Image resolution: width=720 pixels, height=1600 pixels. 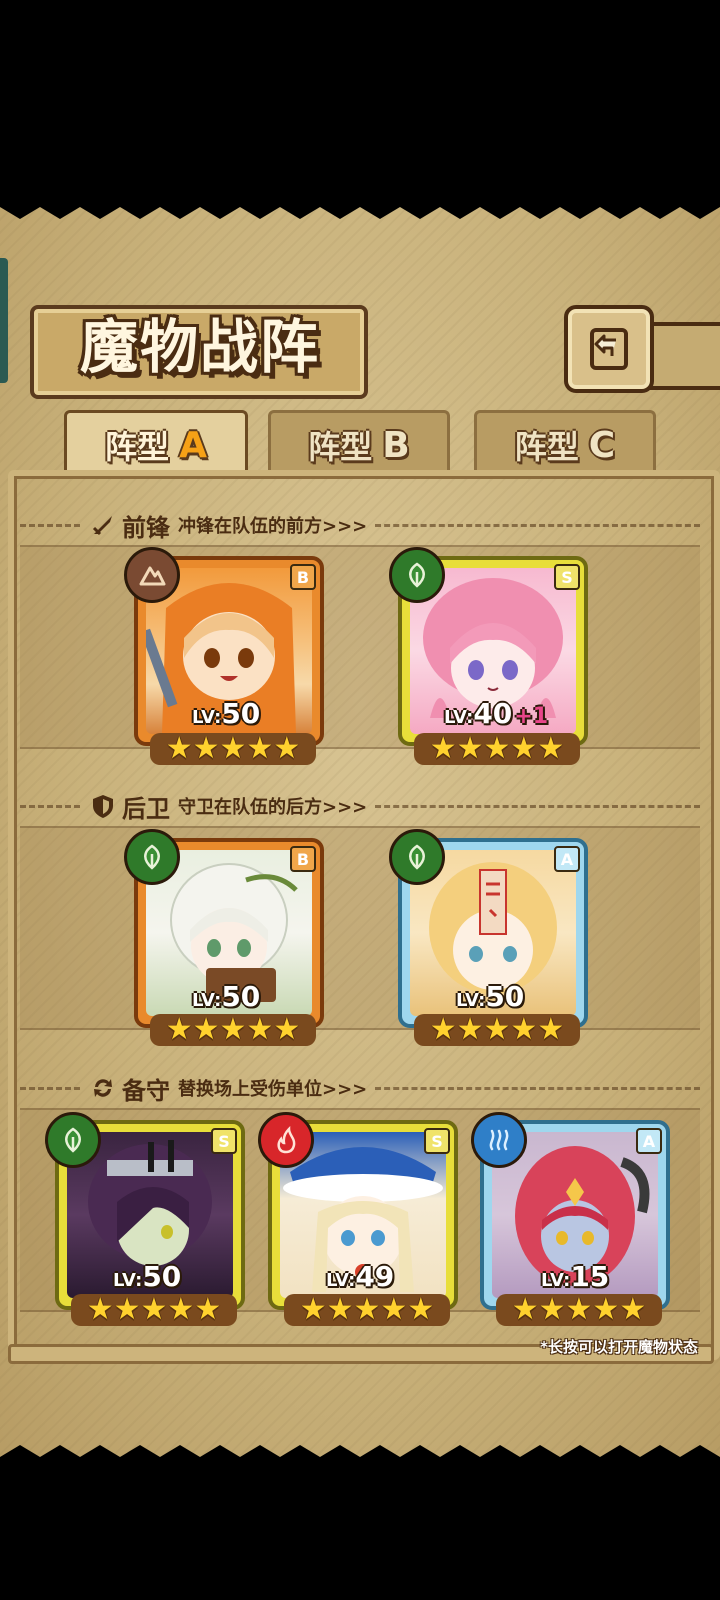 I want to click on section-desc: 冲锋在队伍的前方>>>, so click(x=273, y=526).